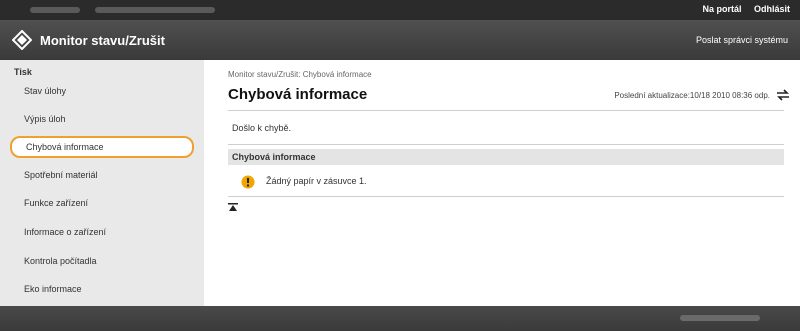  Describe the element at coordinates (102, 175) in the screenshot. I see `sidebar-item-consumables: Spotřební materiál` at that location.